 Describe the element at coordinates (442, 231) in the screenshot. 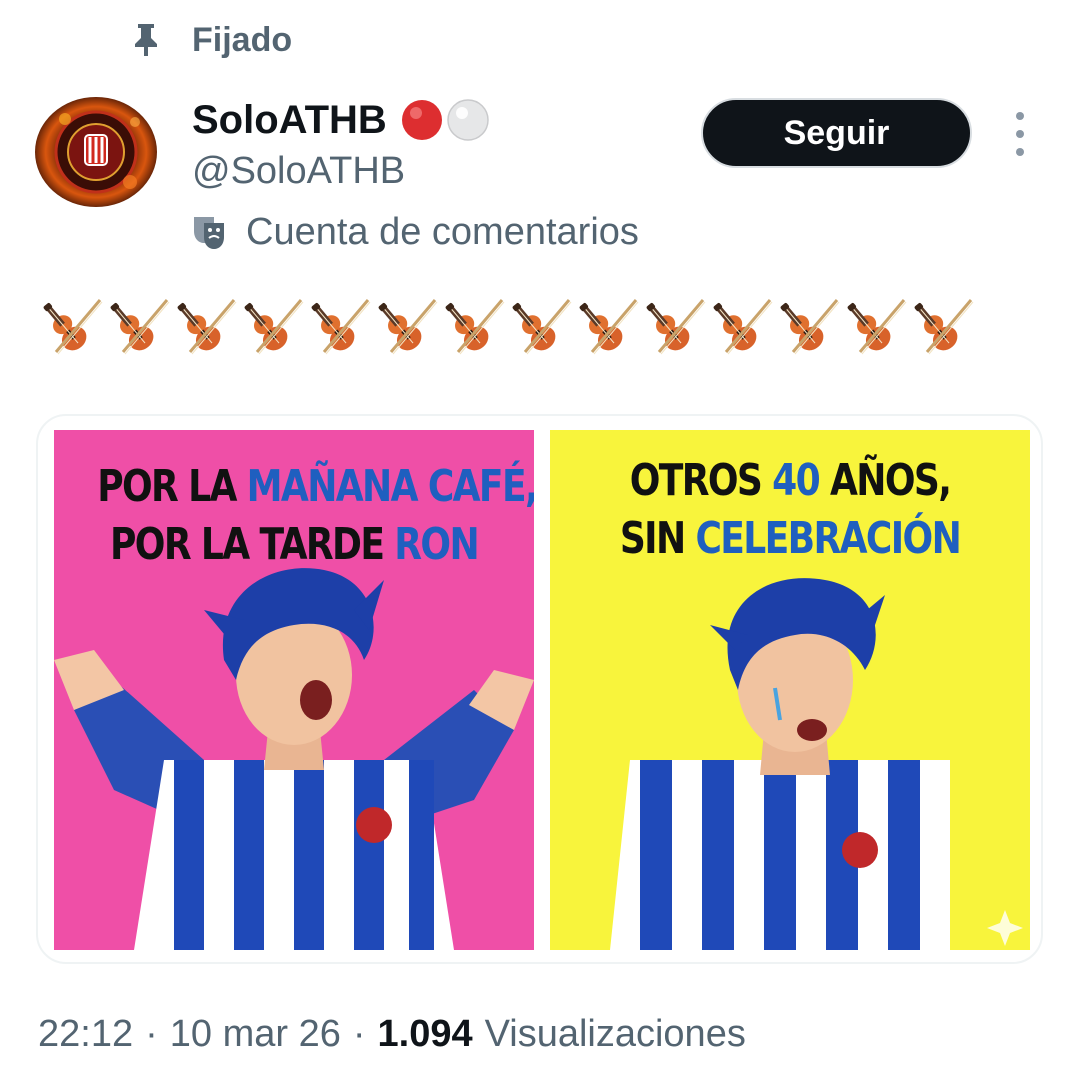

I see `account-label-text: Cuenta de comentarios` at that location.